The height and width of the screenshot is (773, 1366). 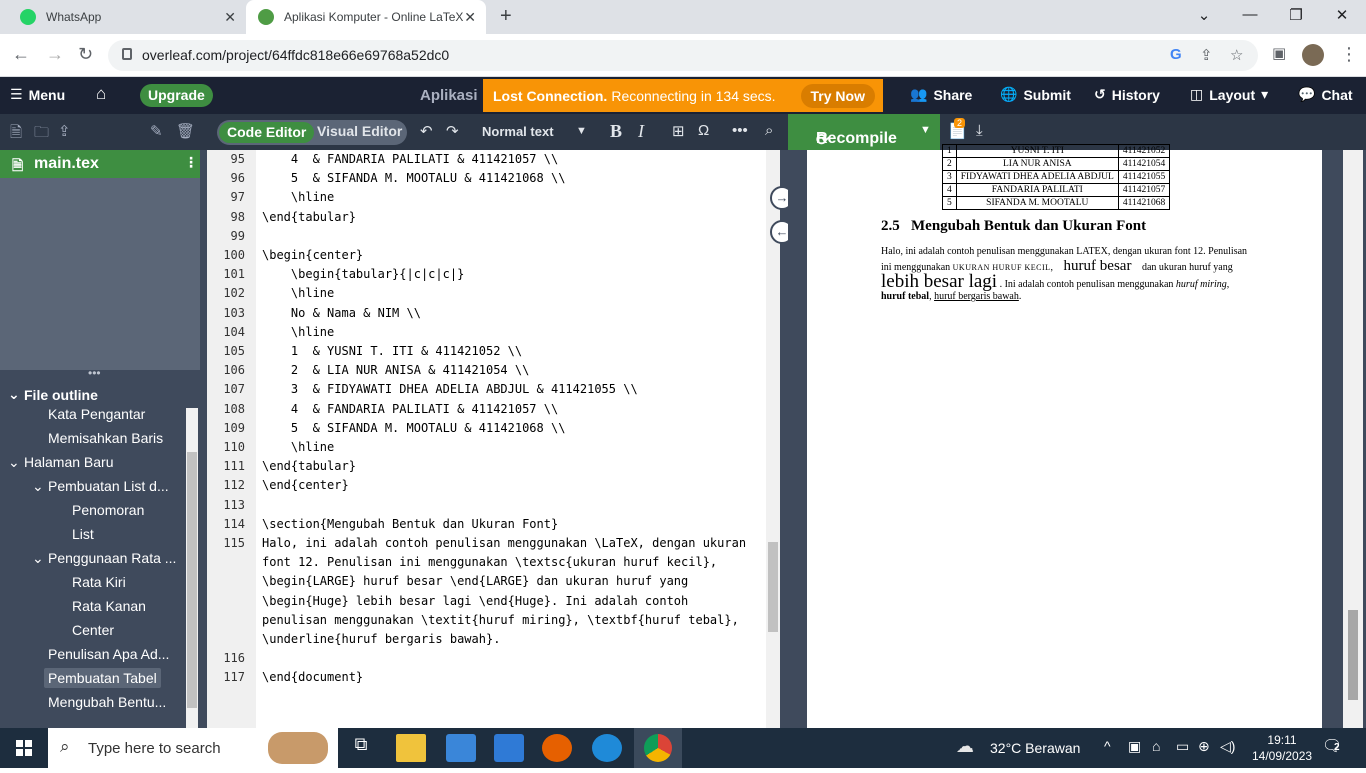 I want to click on delete-trash-icon: 🗑, so click(x=185, y=131).